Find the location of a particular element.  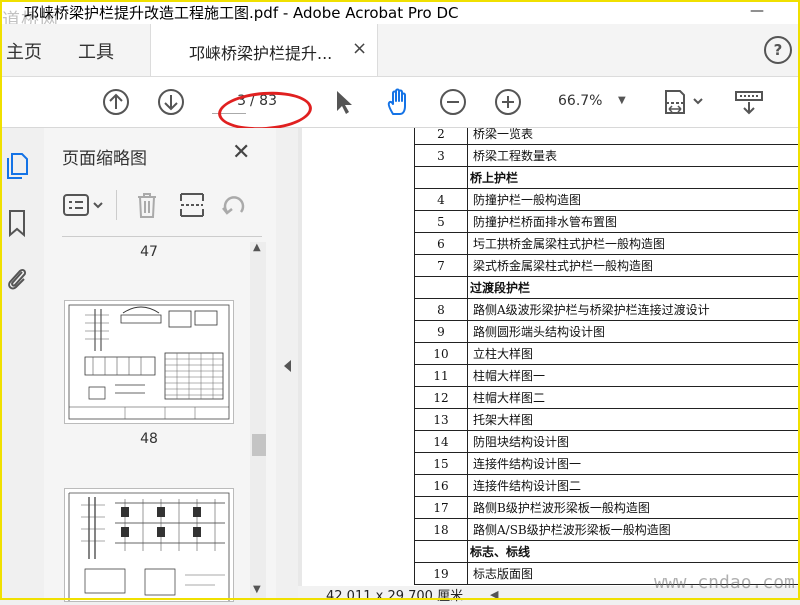

options-menu-icon is located at coordinates (85, 205).